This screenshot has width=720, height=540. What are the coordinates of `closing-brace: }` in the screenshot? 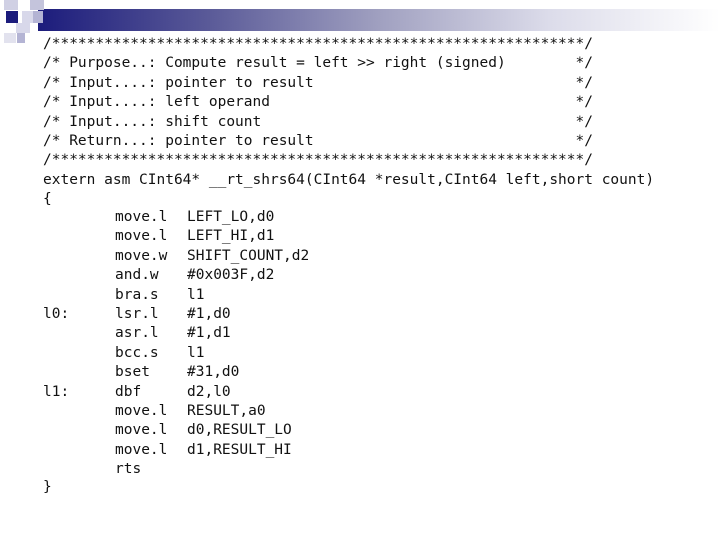 It's located at (47, 487).